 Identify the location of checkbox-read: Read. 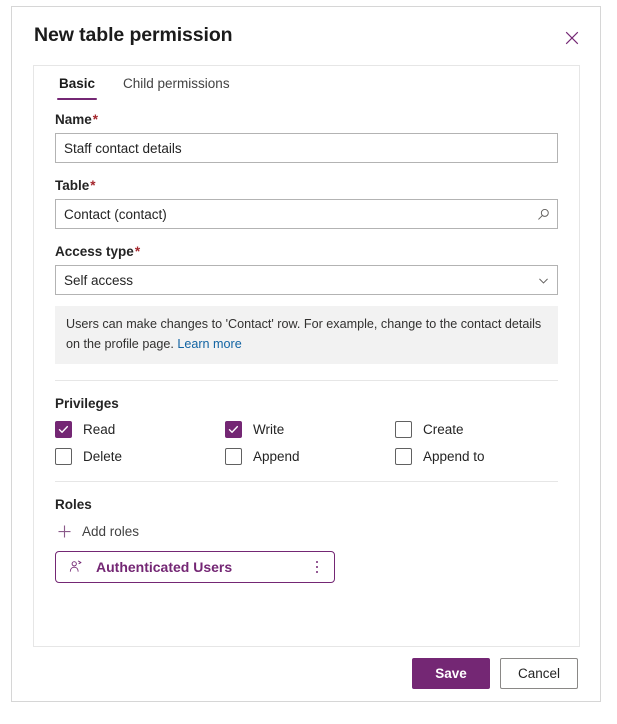
(140, 430).